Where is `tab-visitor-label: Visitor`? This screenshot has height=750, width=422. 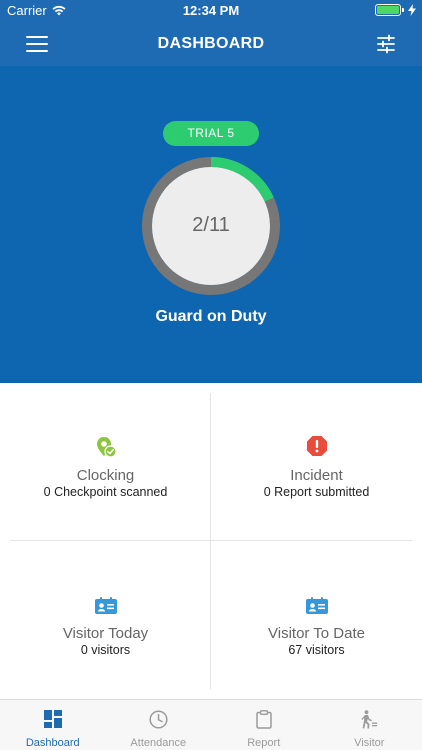 tab-visitor-label: Visitor is located at coordinates (369, 743).